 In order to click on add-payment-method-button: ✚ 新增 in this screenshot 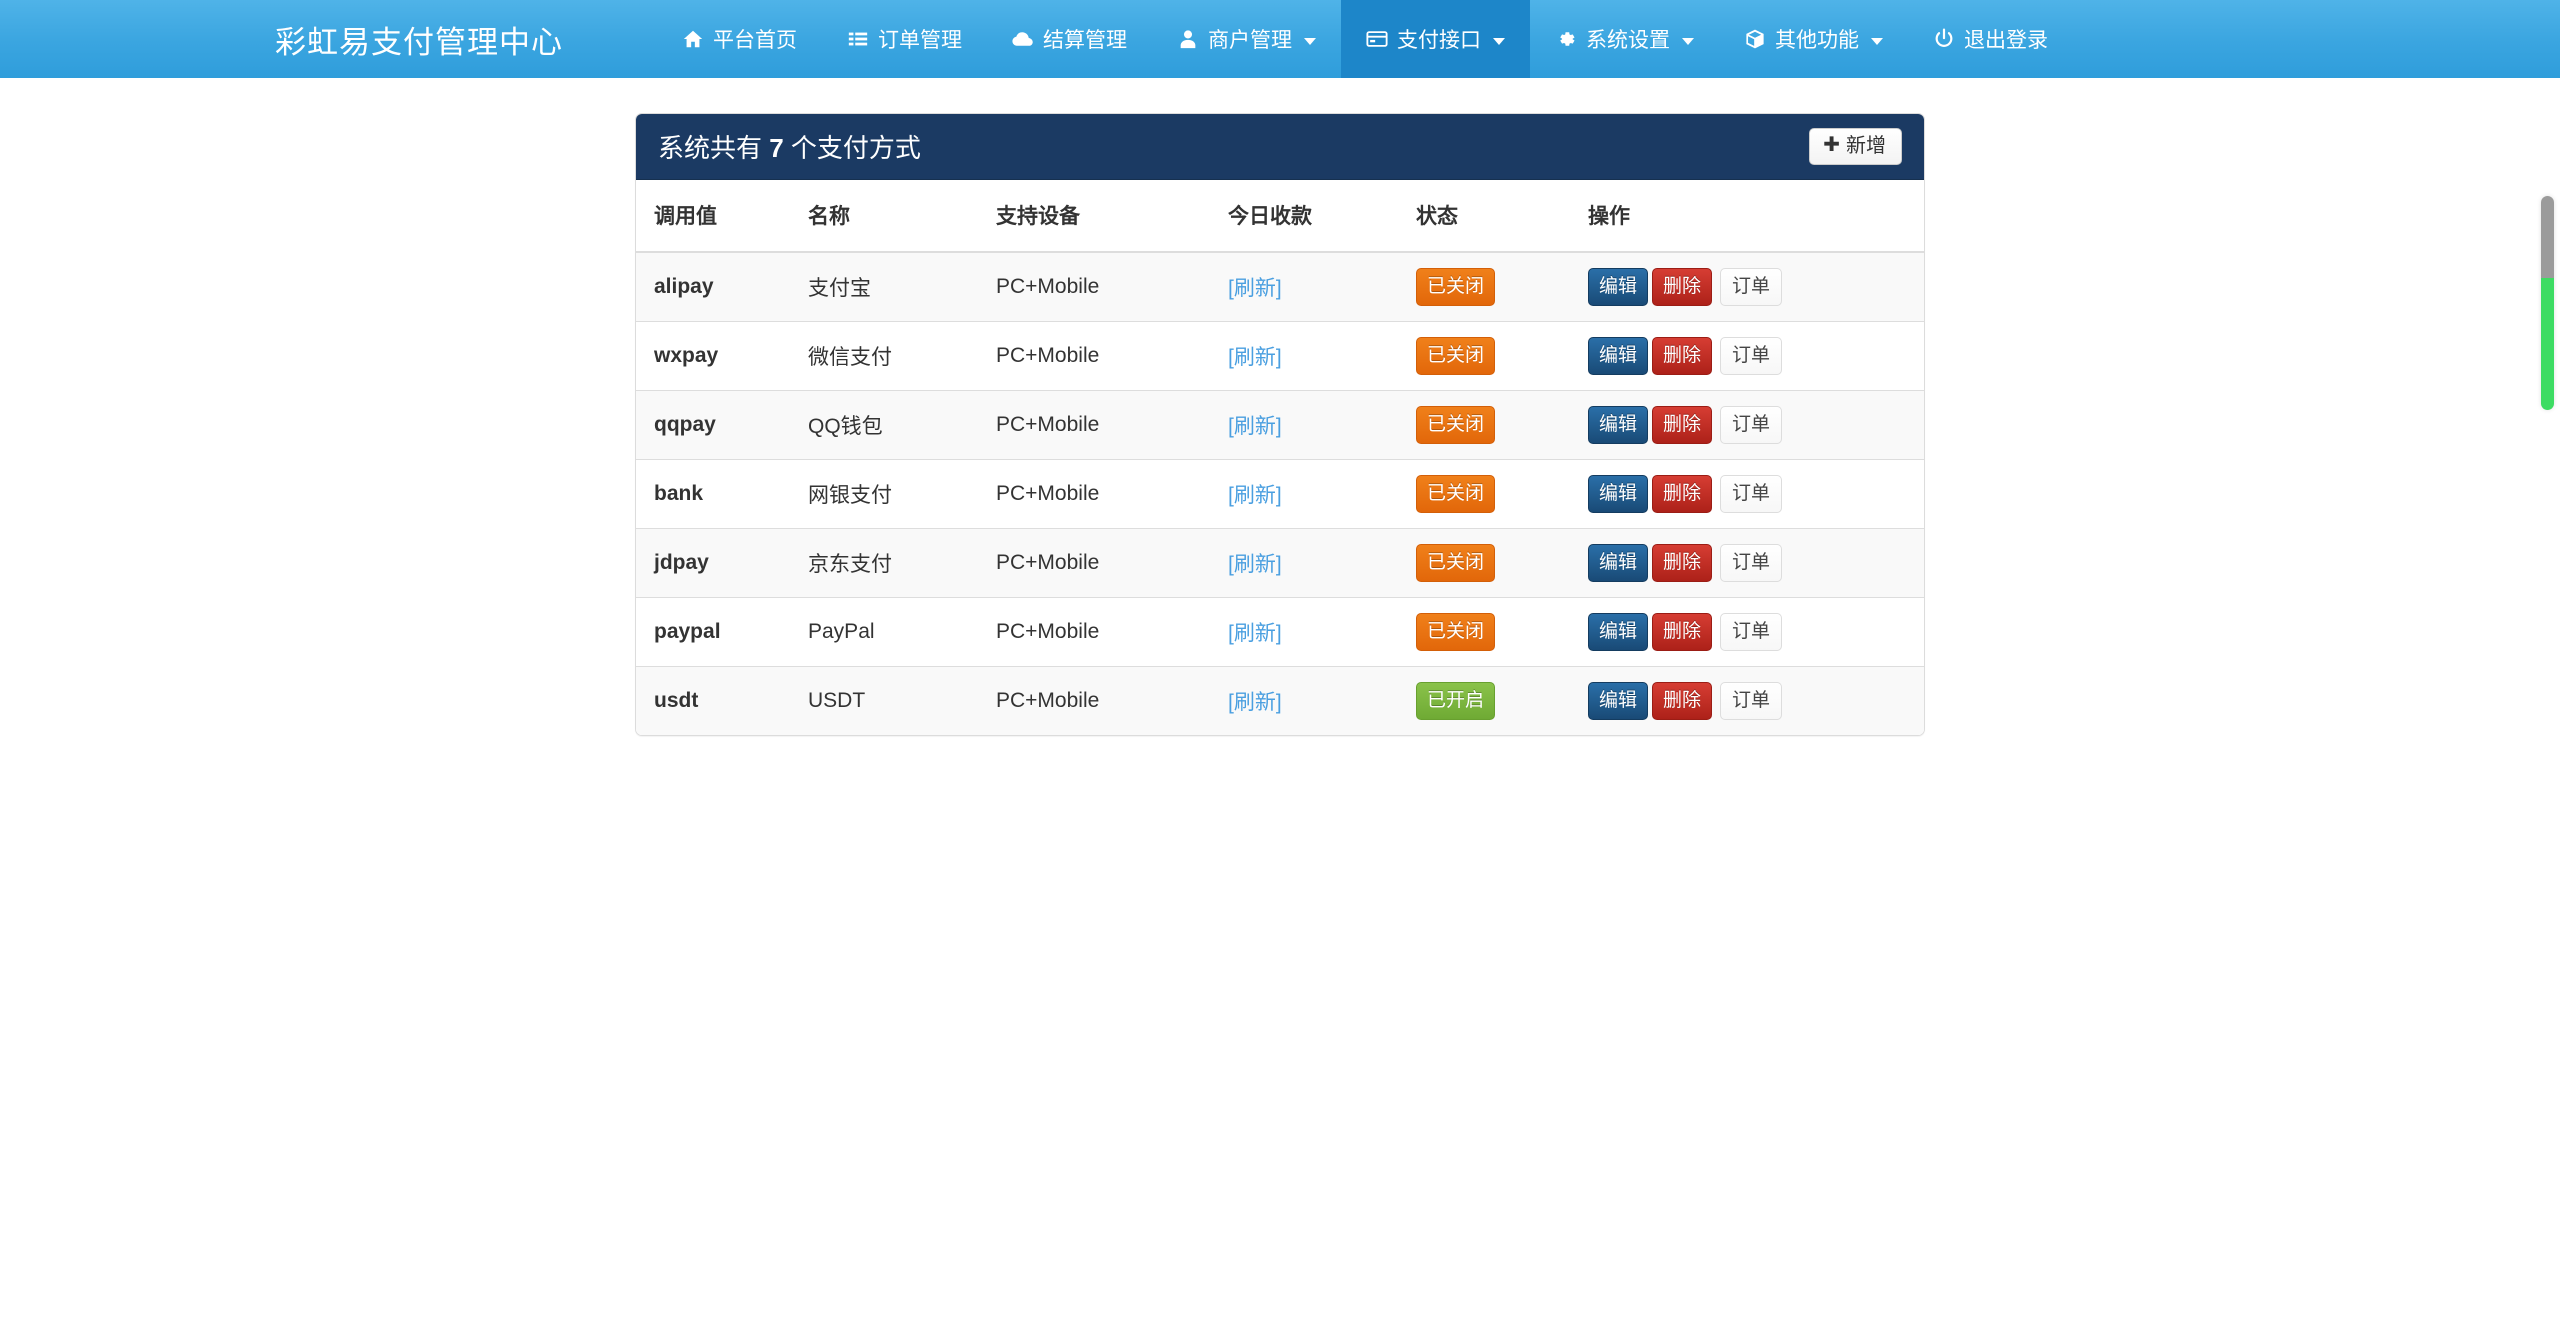, I will do `click(1855, 146)`.